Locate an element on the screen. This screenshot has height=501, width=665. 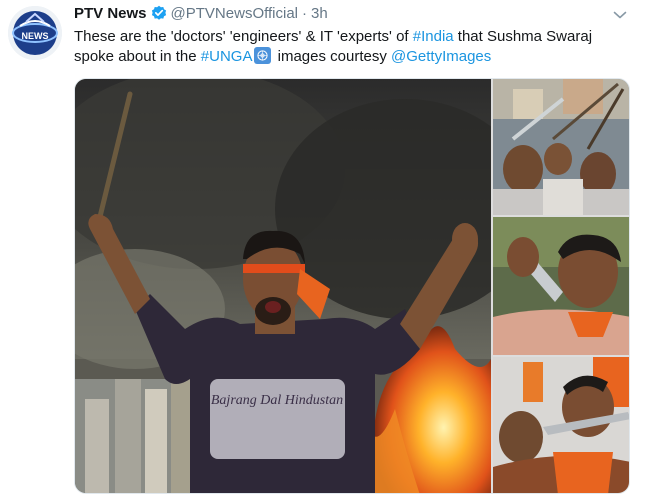
verified-badge-icon is located at coordinates (159, 13).